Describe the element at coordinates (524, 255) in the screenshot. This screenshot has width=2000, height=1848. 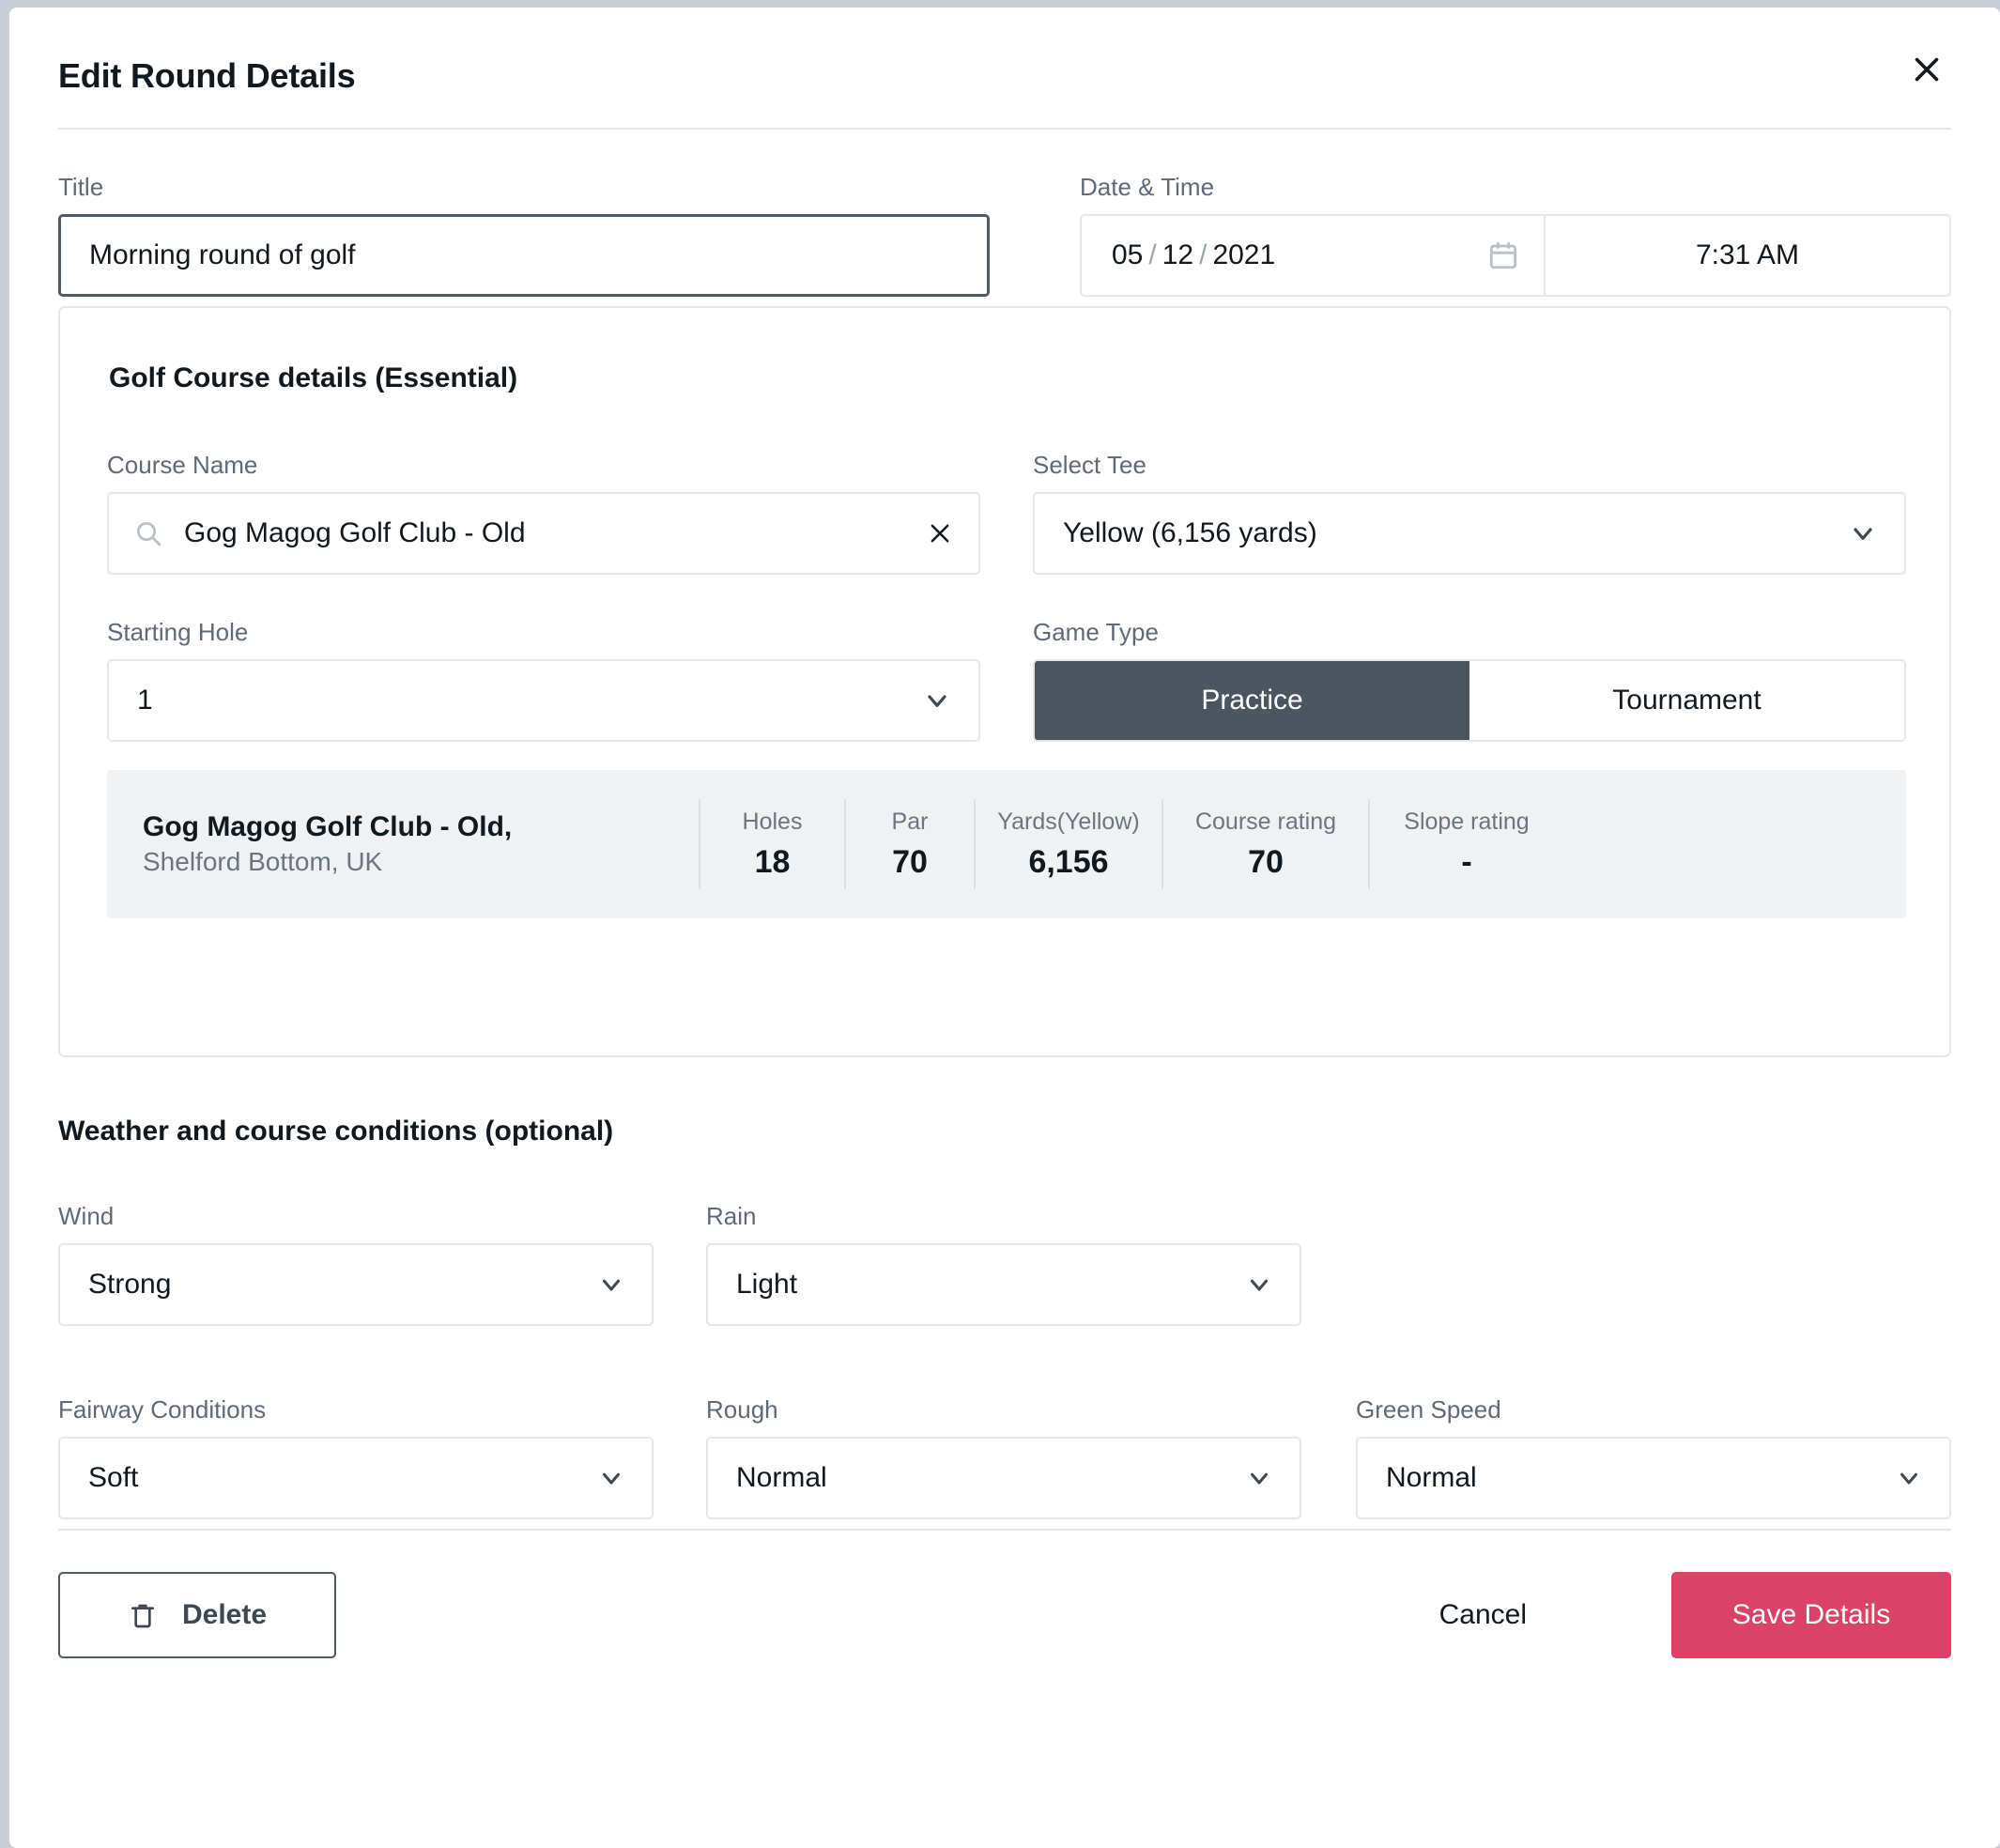
I see `title-input: Morning round of golf` at that location.